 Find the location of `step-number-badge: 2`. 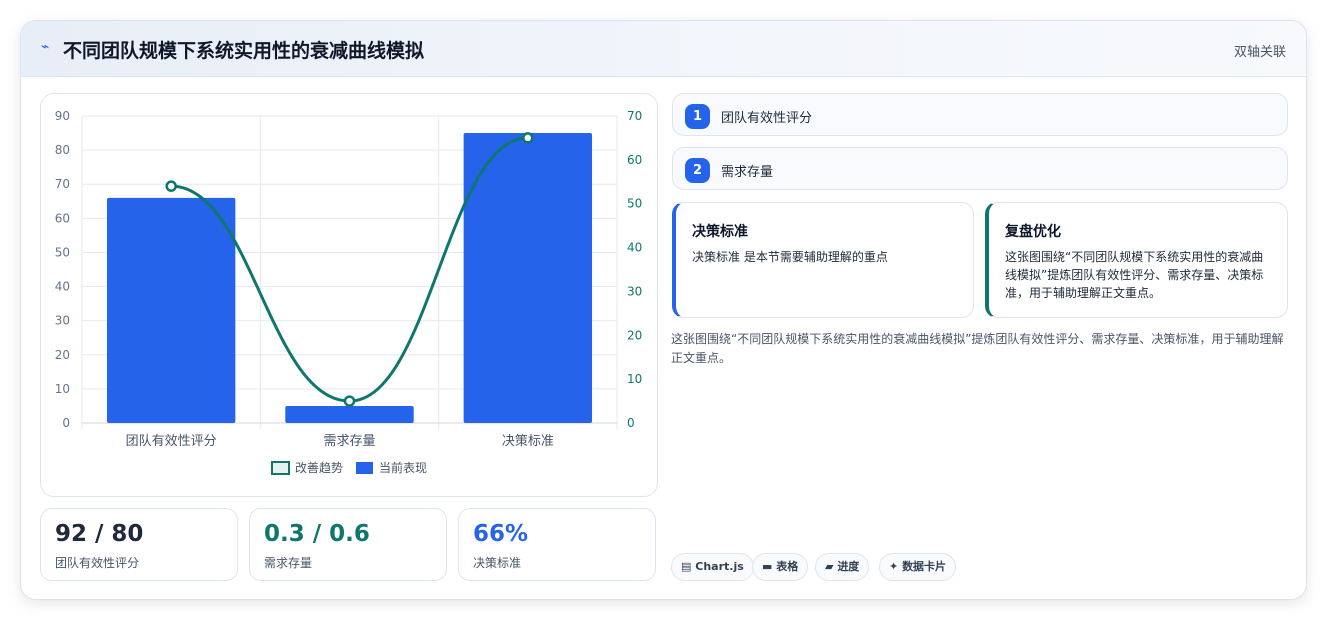

step-number-badge: 2 is located at coordinates (697, 170).